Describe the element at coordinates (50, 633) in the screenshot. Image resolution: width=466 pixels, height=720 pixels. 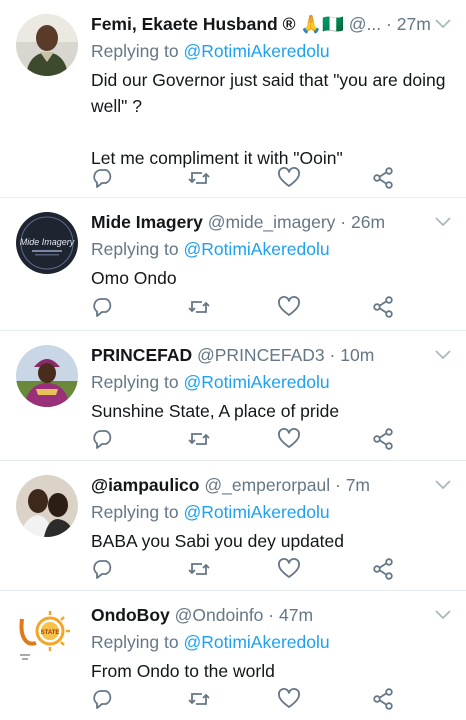
I see `avatar-logo-text: STATE` at that location.